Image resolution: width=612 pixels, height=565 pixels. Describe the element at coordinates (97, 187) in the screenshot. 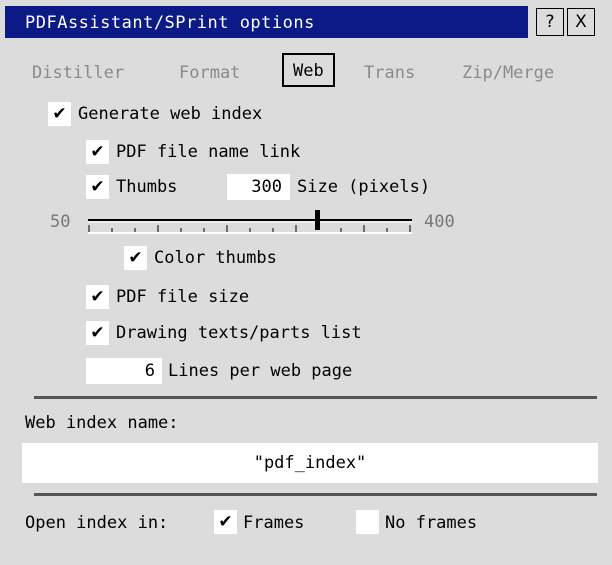

I see `thumbs-checkbox: ✔` at that location.